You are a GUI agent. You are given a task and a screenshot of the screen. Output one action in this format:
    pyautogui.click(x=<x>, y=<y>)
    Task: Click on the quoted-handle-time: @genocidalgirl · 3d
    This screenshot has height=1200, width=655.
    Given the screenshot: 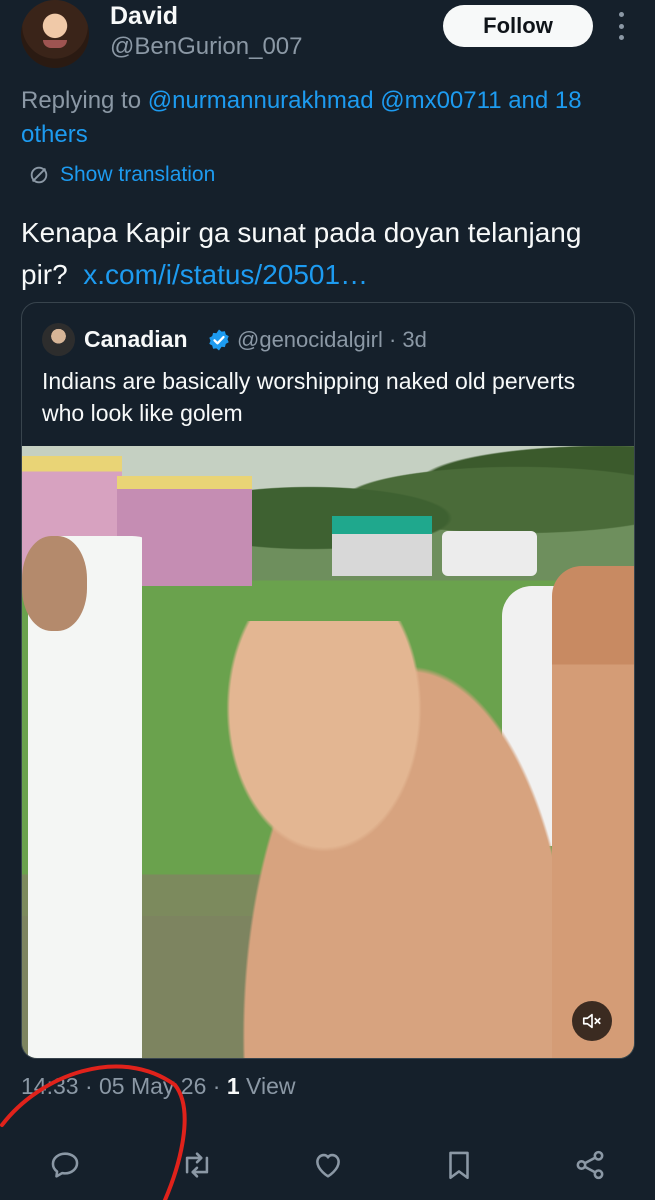 What is the action you would take?
    pyautogui.click(x=332, y=339)
    